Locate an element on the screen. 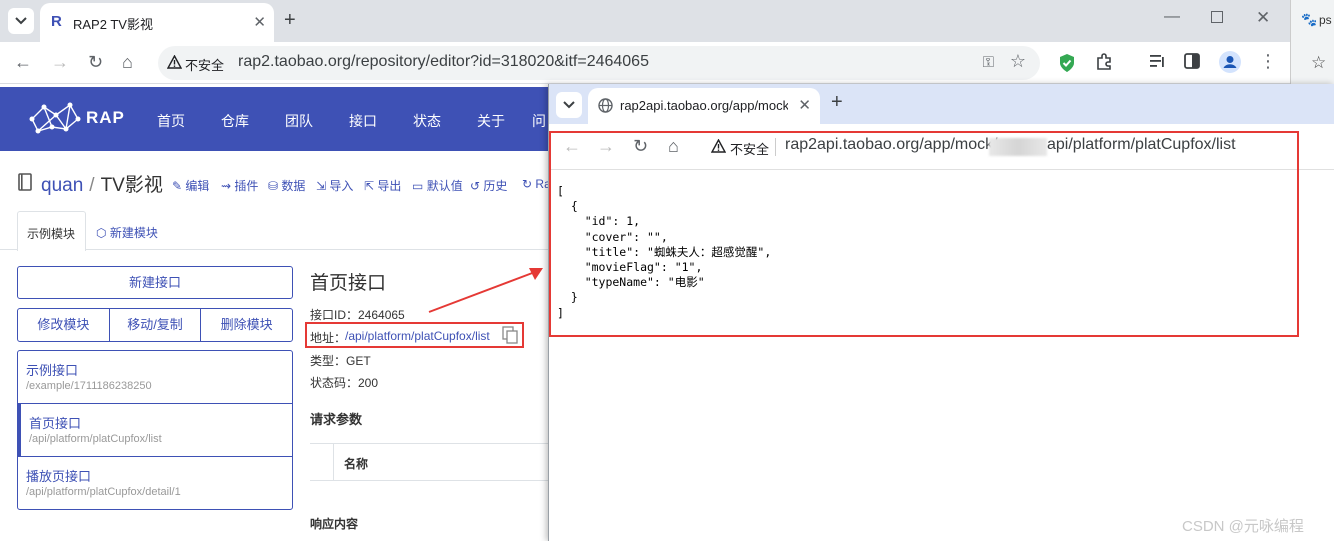  rap-logo-text: RAP is located at coordinates (105, 118).